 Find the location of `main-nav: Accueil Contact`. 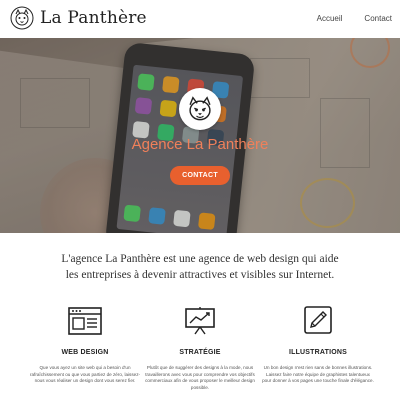

main-nav: Accueil Contact is located at coordinates (343, 18).